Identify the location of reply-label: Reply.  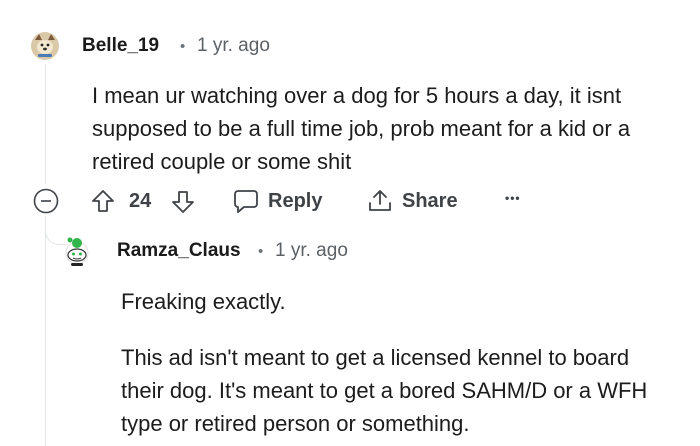
(295, 200).